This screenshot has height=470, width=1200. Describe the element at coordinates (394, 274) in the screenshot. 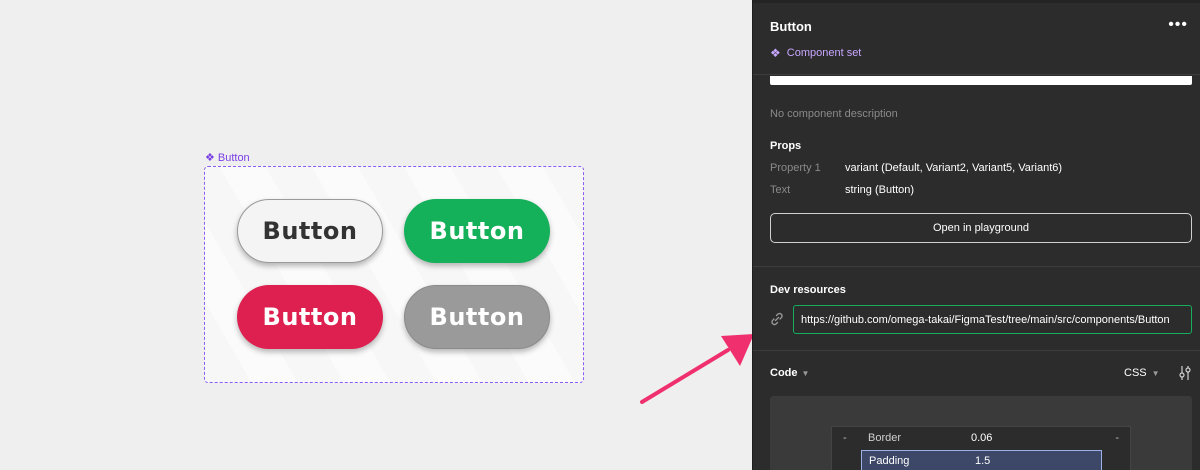

I see `button-component-set: Button Button Button Button` at that location.